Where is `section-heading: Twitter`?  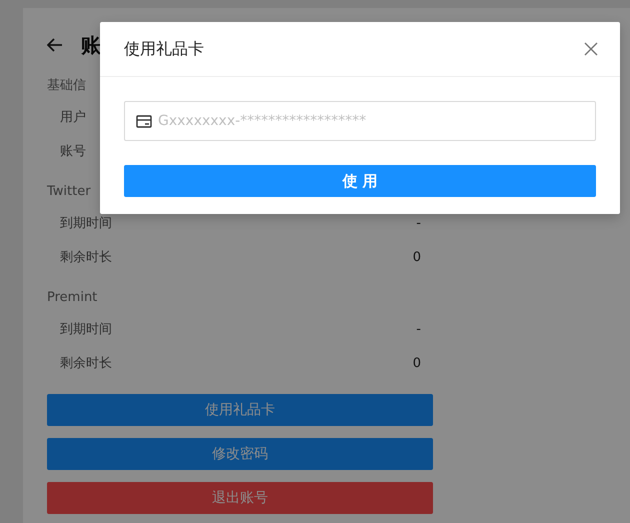
section-heading: Twitter is located at coordinates (69, 192).